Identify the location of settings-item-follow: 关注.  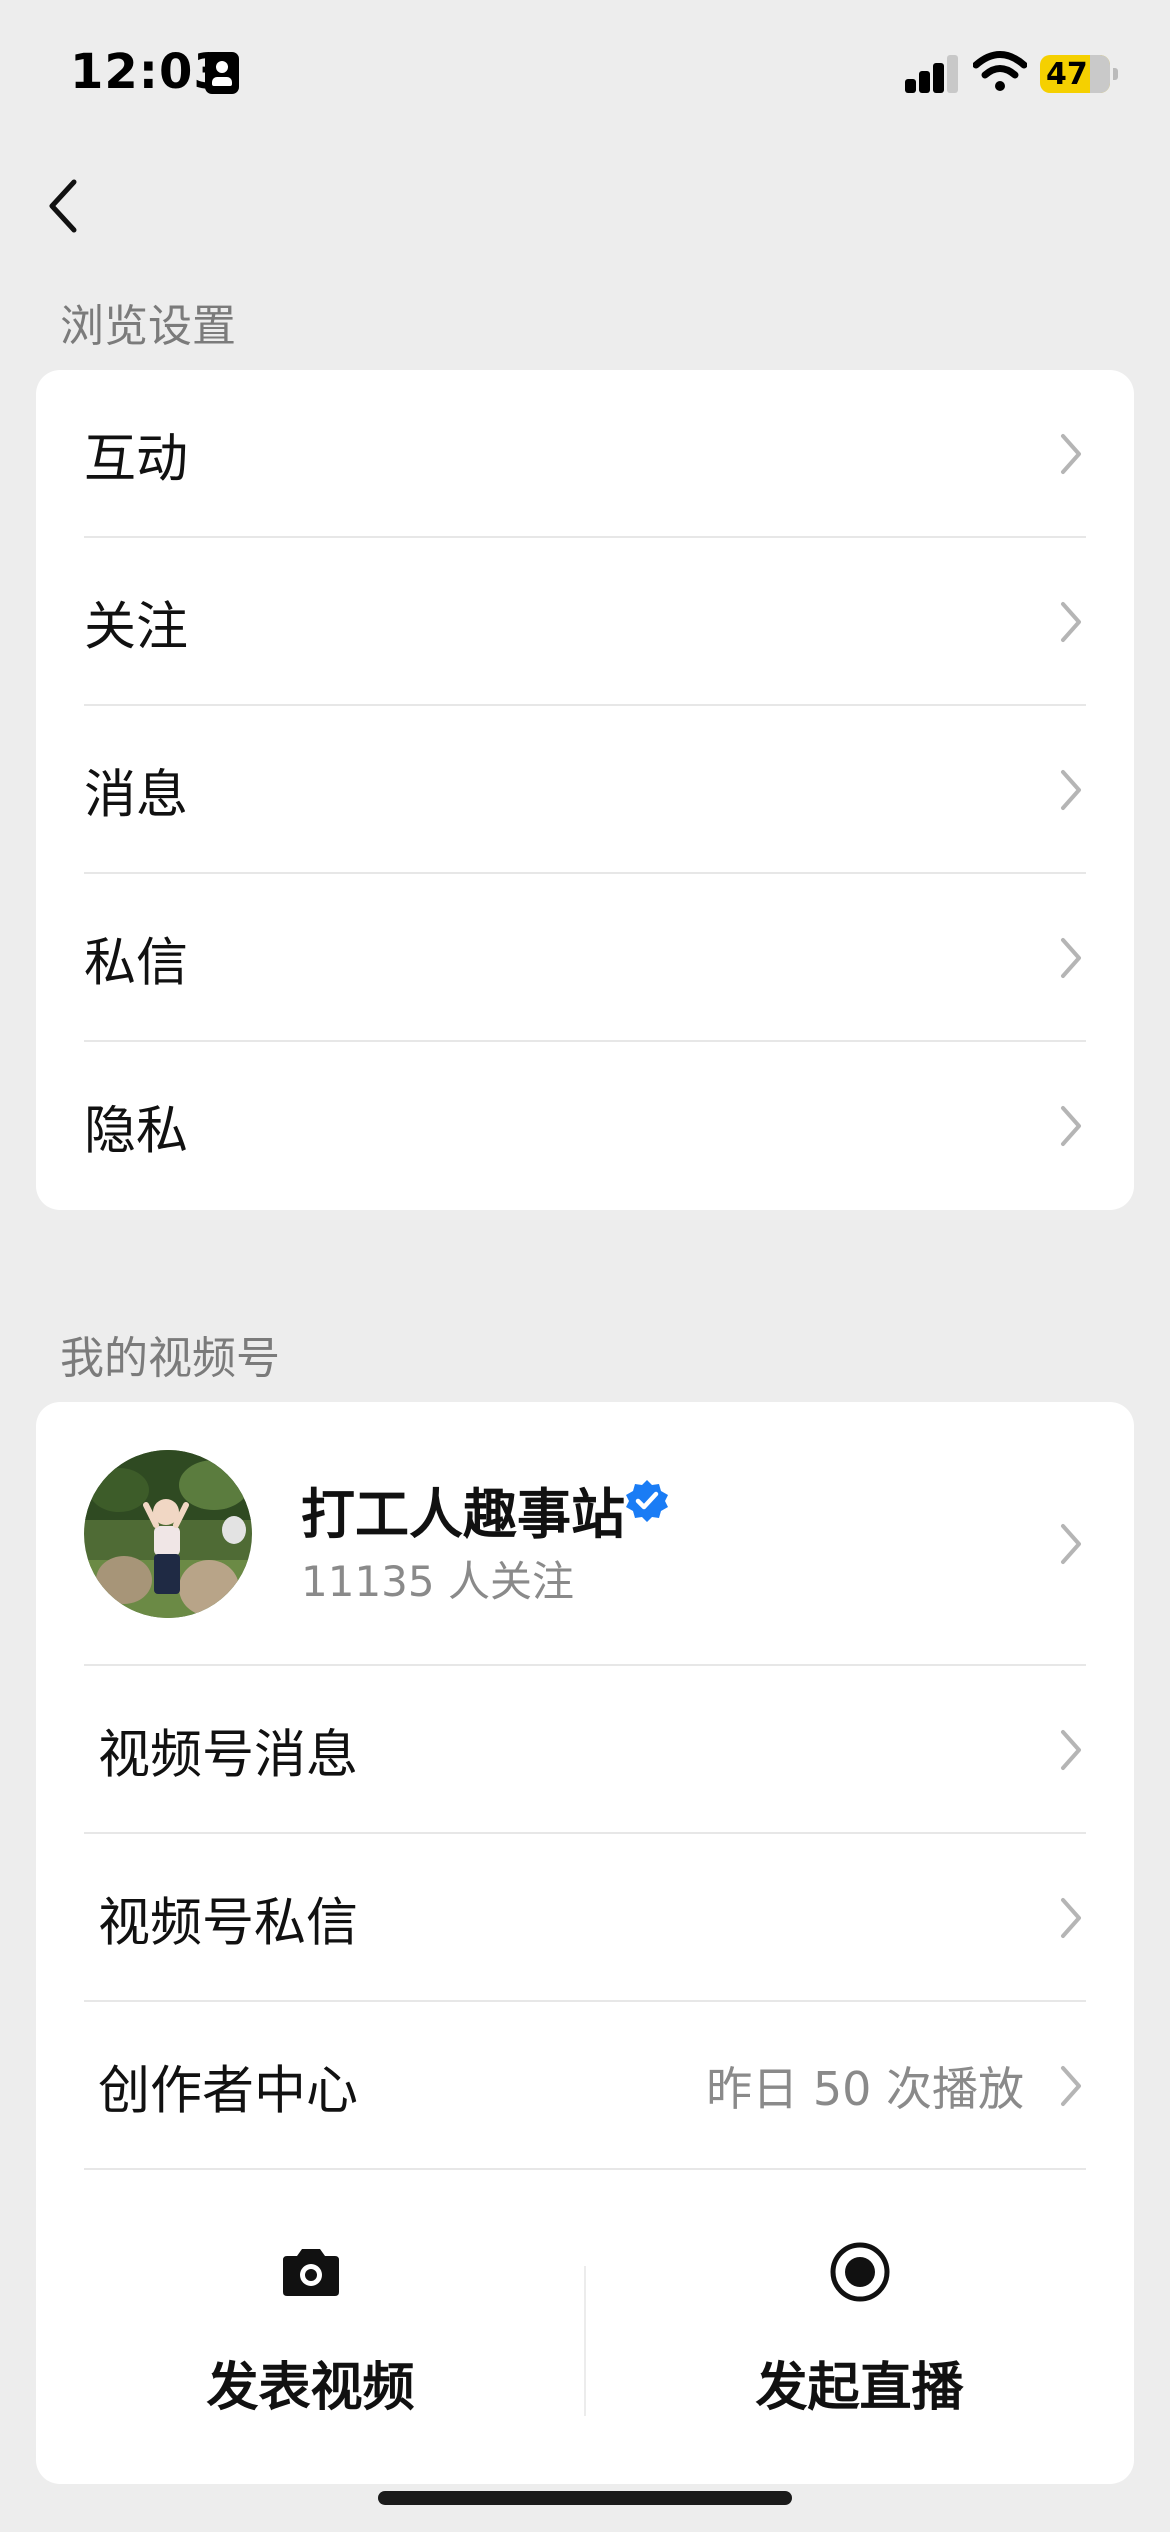
(585, 622).